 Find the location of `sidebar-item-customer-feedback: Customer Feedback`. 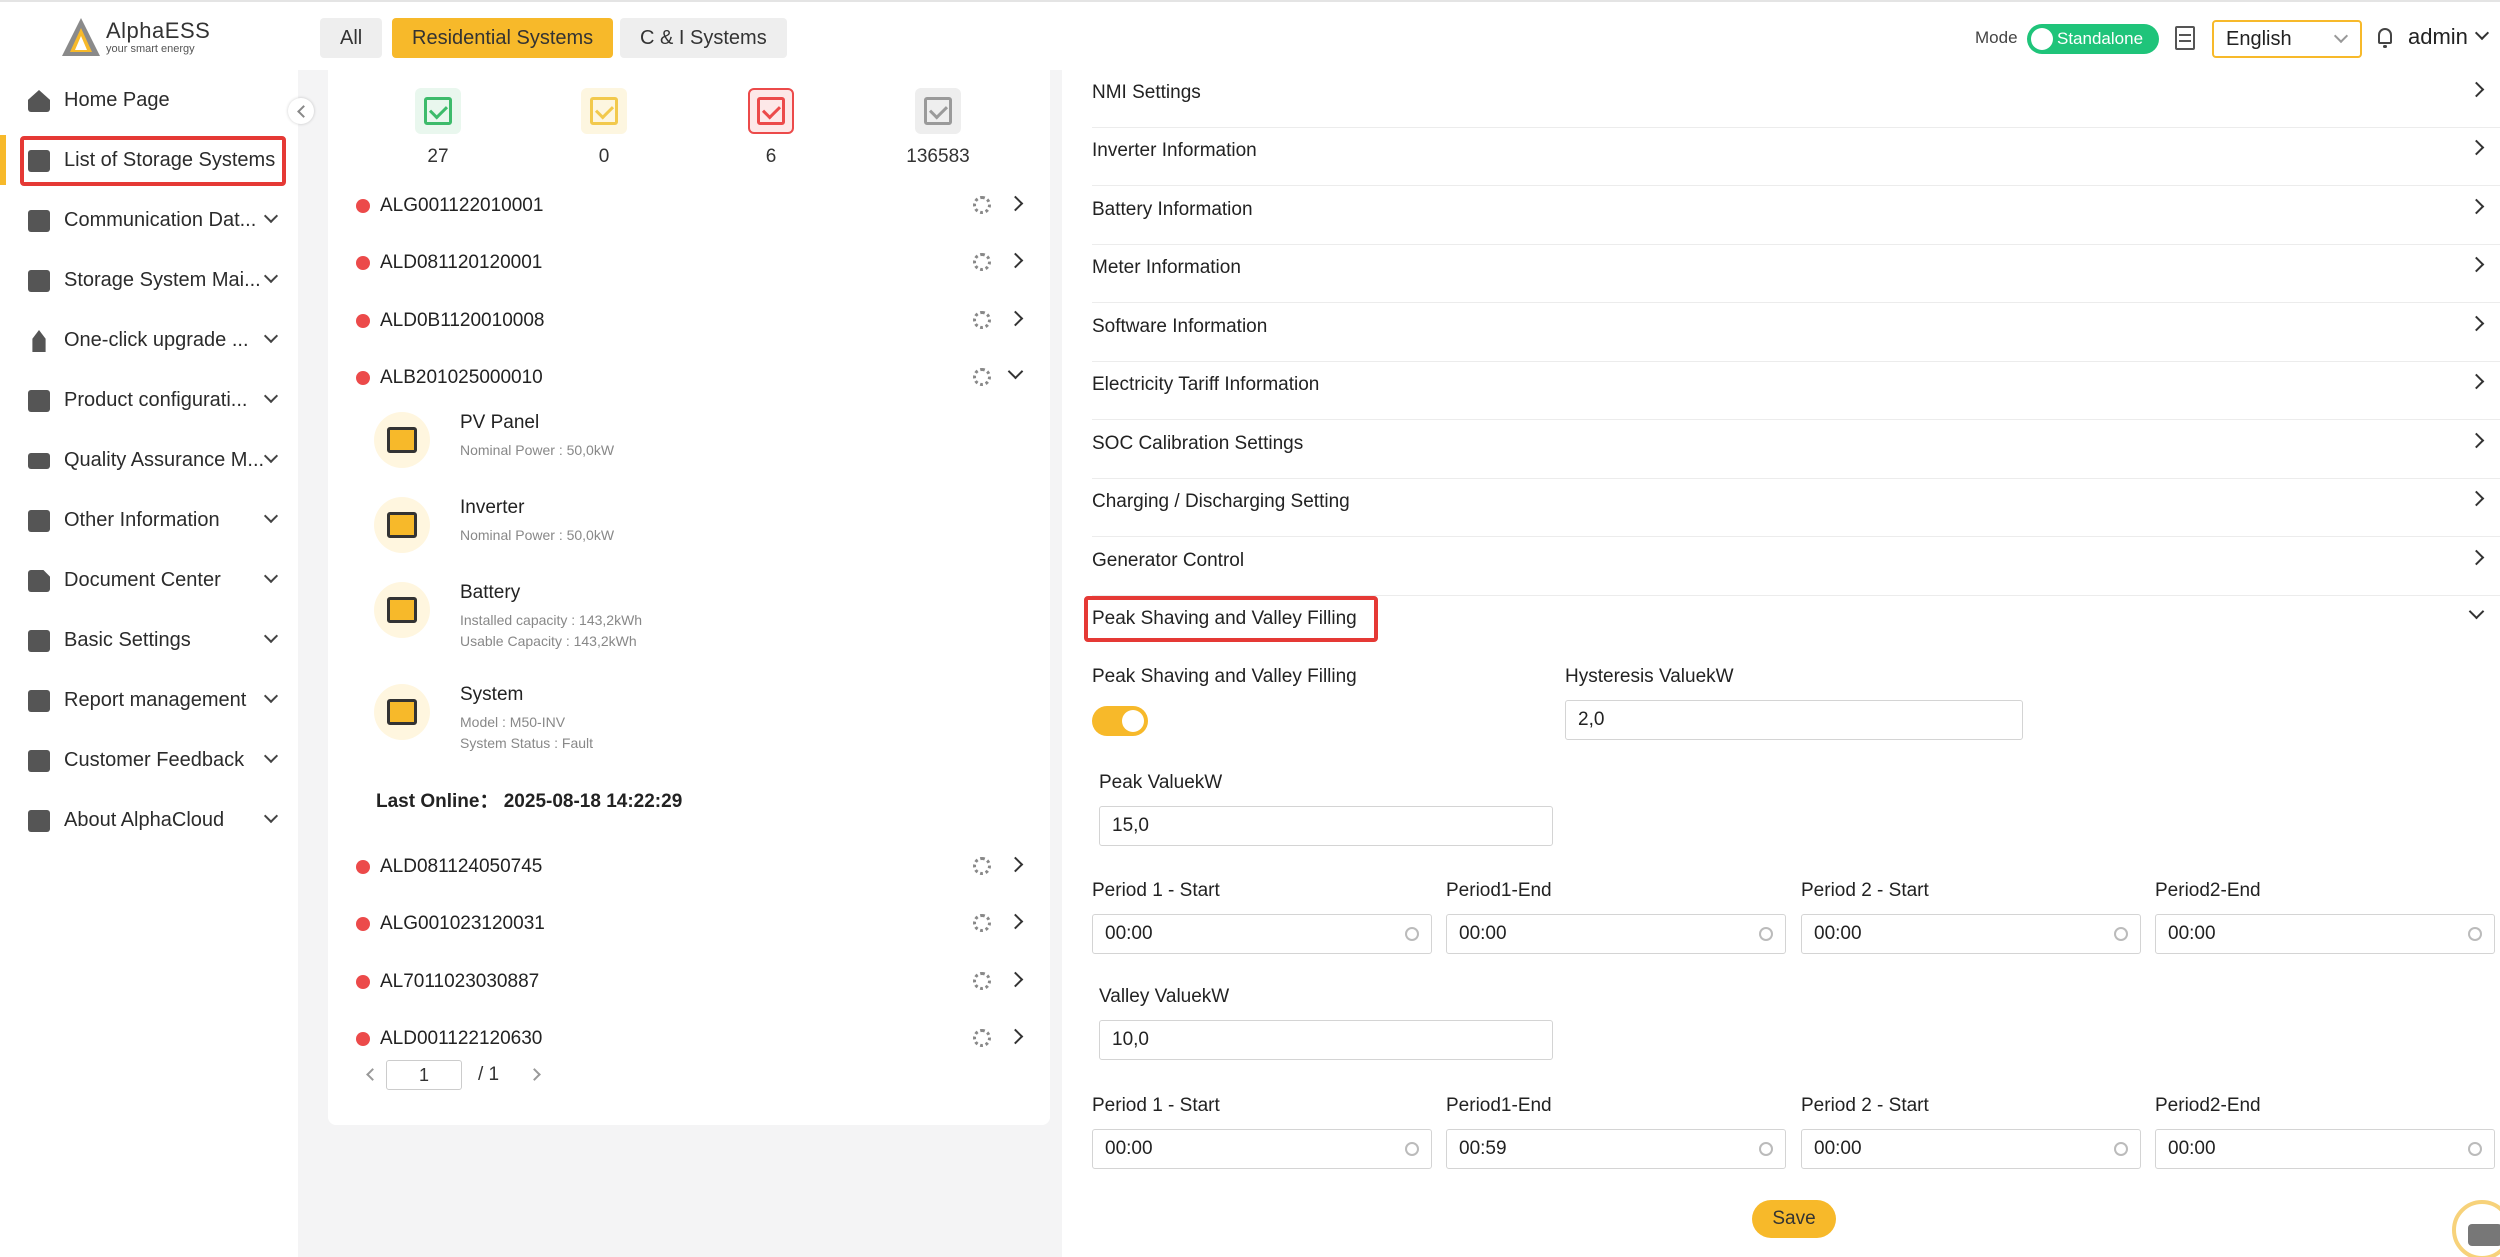

sidebar-item-customer-feedback: Customer Feedback is located at coordinates (149, 760).